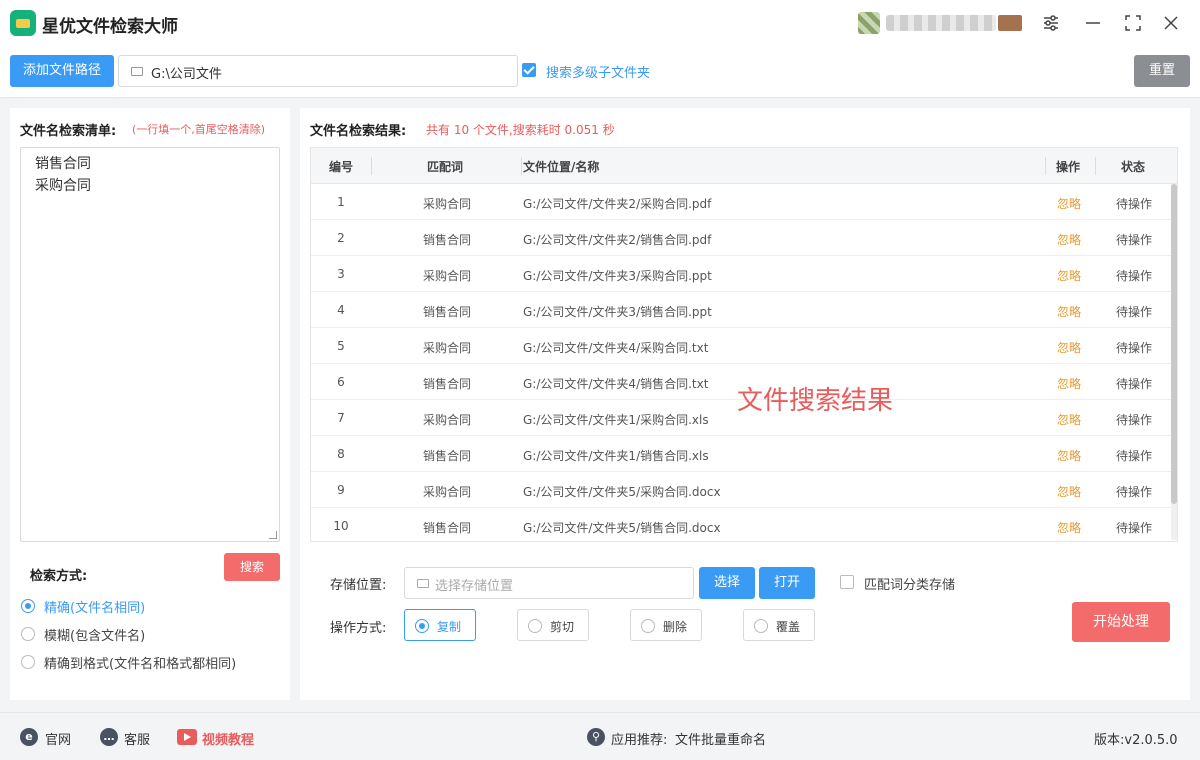  What do you see at coordinates (186, 74) in the screenshot?
I see `path-value: G:\公司文件` at bounding box center [186, 74].